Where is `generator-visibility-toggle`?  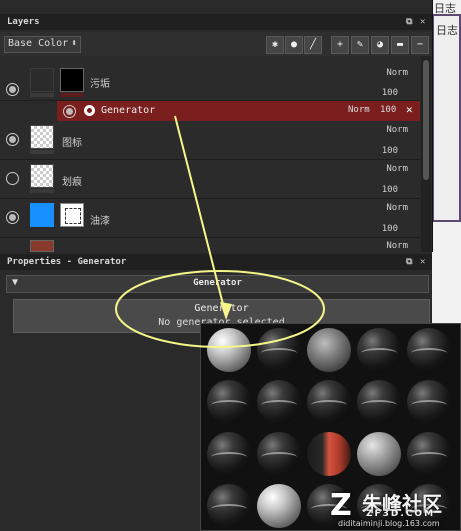 generator-visibility-toggle is located at coordinates (69, 111).